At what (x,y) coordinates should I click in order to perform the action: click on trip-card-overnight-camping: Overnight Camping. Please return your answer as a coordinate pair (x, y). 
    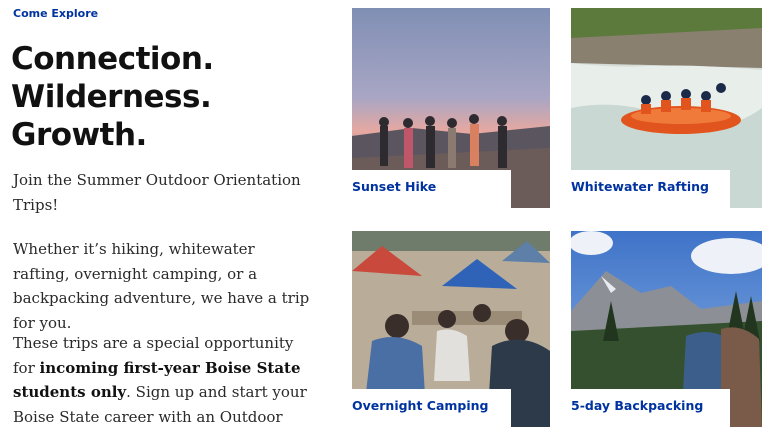
    Looking at the image, I should click on (451, 329).